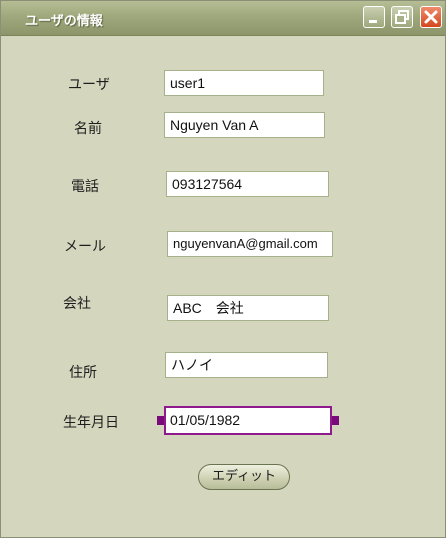 The width and height of the screenshot is (446, 538). What do you see at coordinates (64, 21) in the screenshot?
I see `window-title: ユーザの情報` at bounding box center [64, 21].